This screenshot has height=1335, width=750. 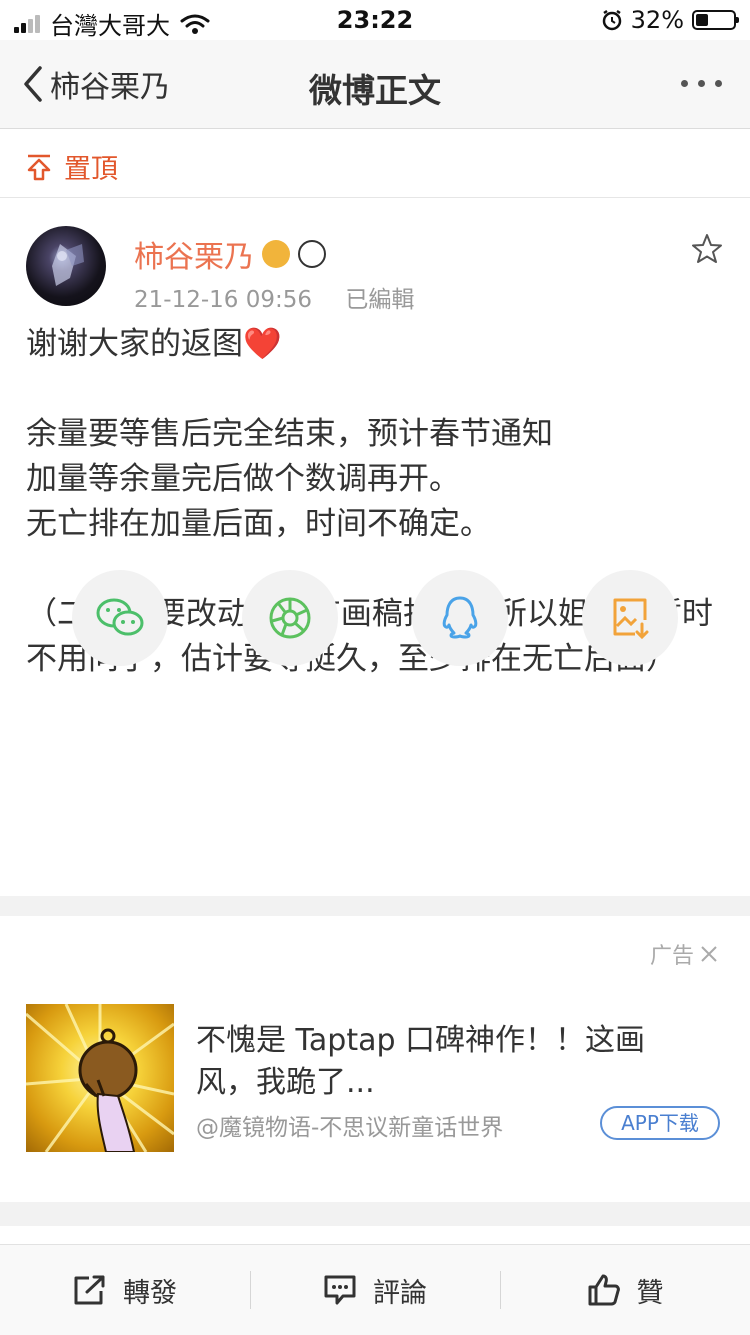 What do you see at coordinates (91, 169) in the screenshot?
I see `pinned-label: 置頂` at bounding box center [91, 169].